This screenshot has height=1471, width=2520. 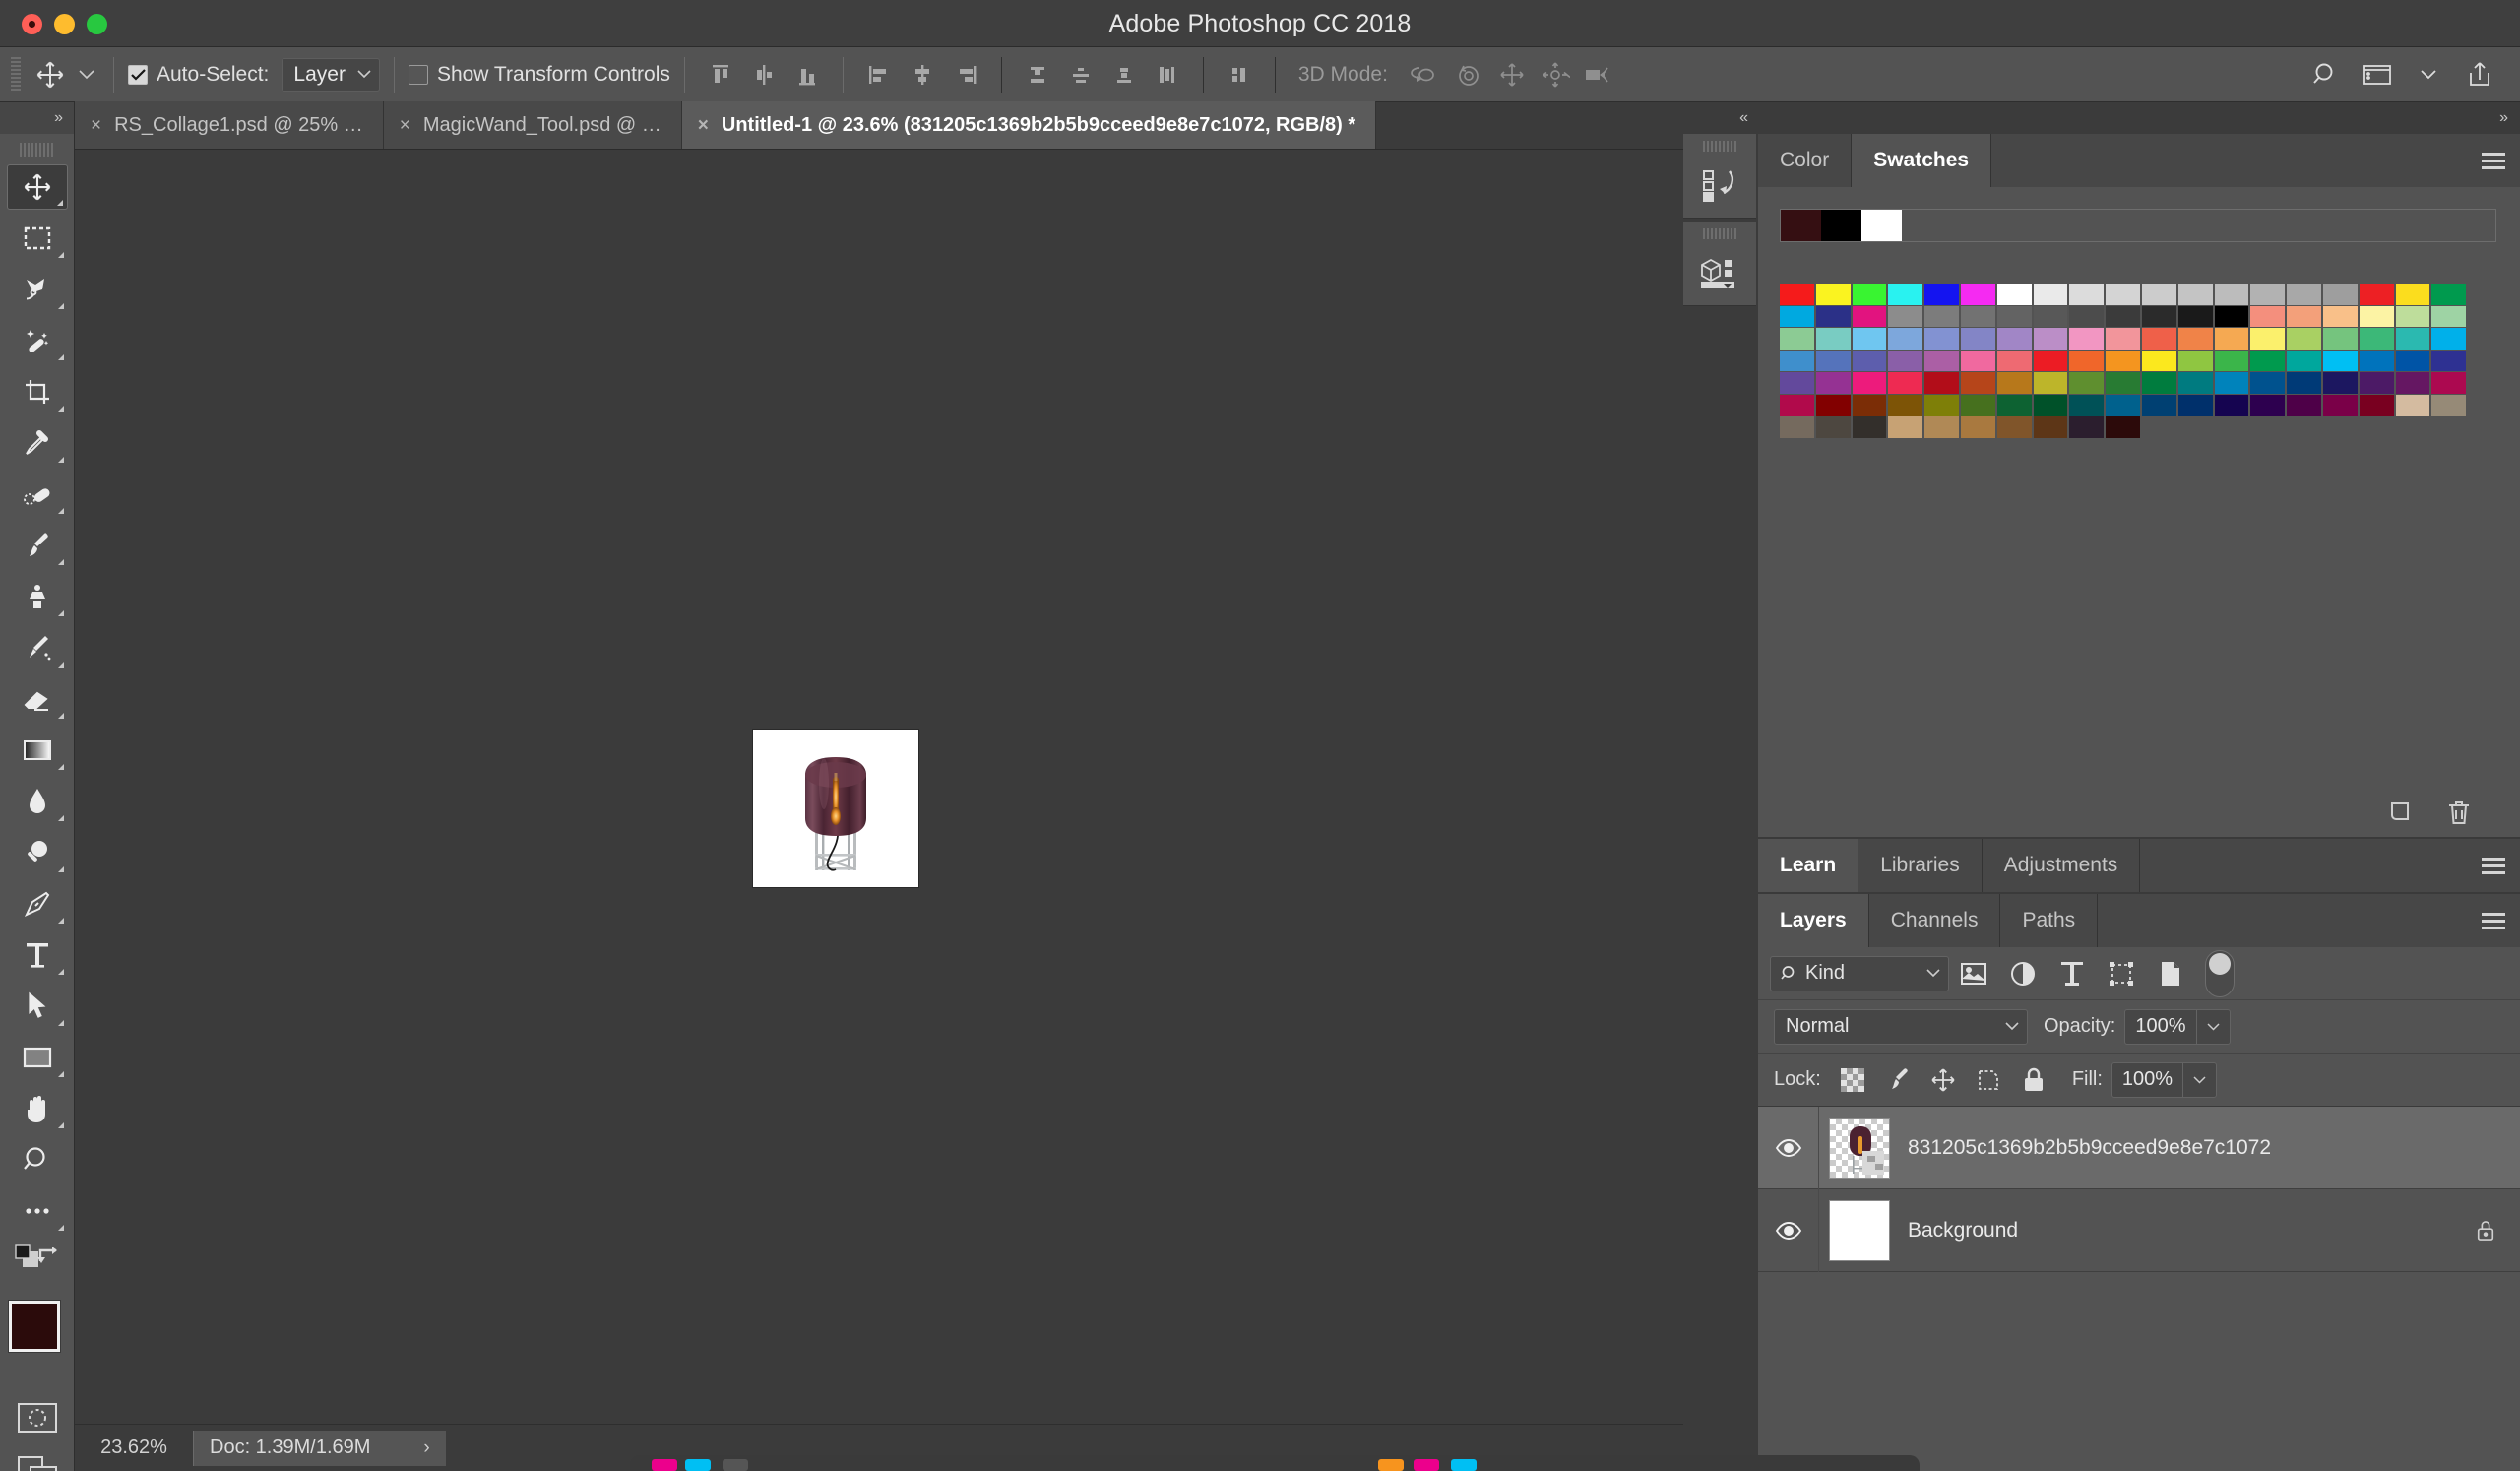 I want to click on tool-preset-chevron-down-icon, so click(x=86, y=75).